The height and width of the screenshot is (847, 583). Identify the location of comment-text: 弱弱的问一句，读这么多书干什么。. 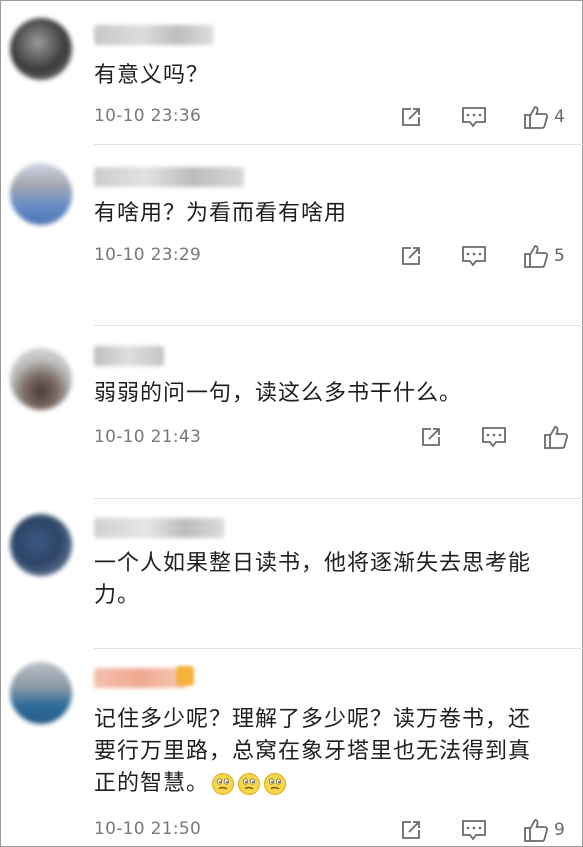
(278, 393).